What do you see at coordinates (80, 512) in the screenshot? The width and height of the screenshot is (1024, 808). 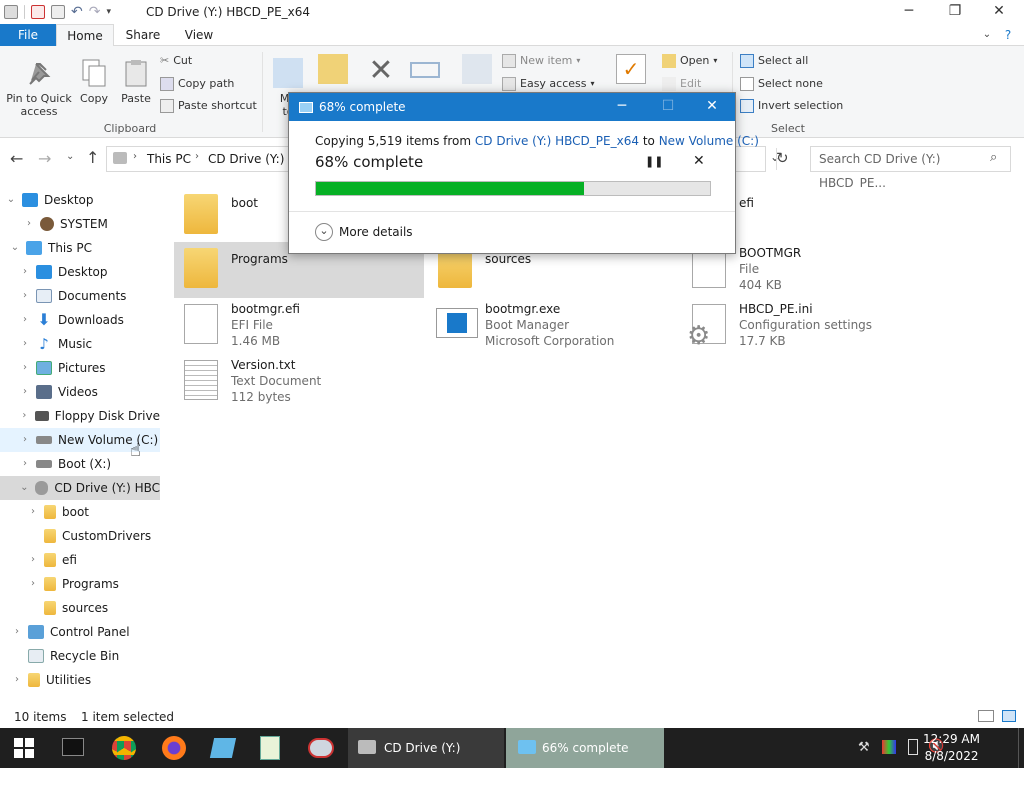 I see `nav-item-boot: › boot` at bounding box center [80, 512].